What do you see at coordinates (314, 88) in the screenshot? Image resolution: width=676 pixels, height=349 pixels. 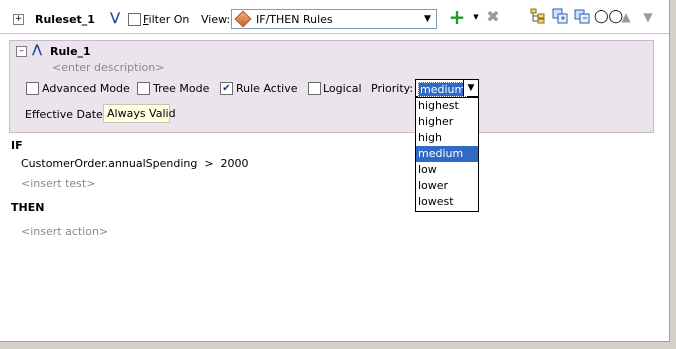 I see `logical-checkbox` at bounding box center [314, 88].